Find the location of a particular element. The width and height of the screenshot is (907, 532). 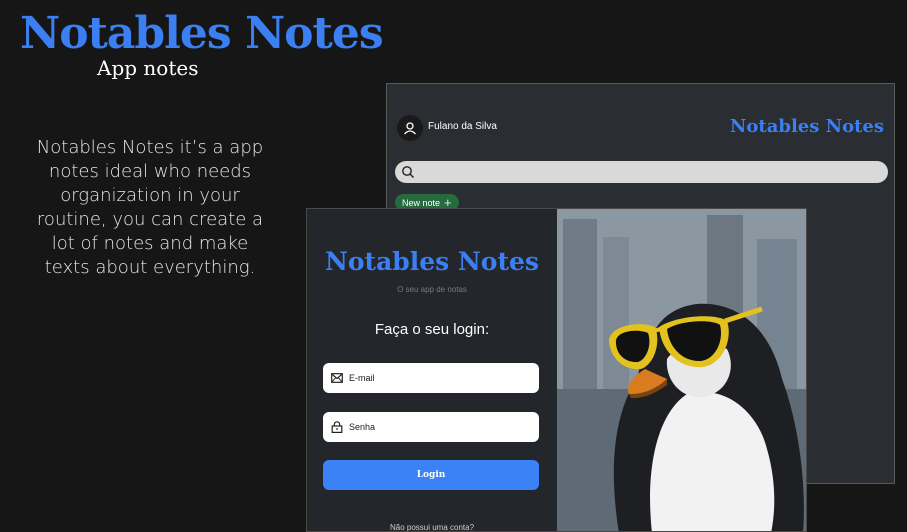

login-brand: Notables Notes is located at coordinates (432, 261).